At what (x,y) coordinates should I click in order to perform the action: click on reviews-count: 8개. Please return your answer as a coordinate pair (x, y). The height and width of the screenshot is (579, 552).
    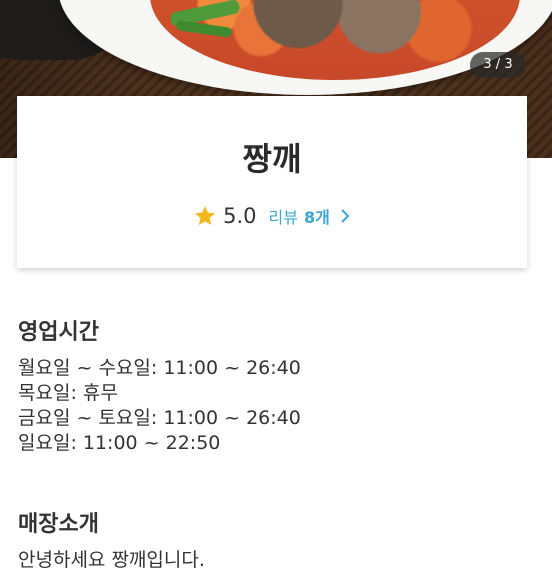
    Looking at the image, I should click on (317, 217).